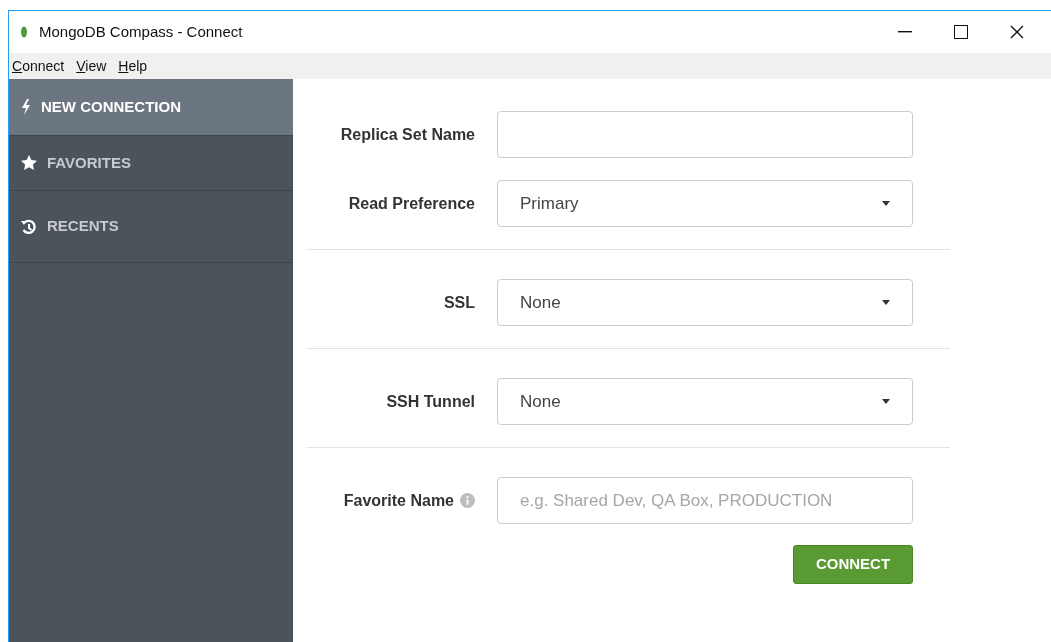  Describe the element at coordinates (407, 134) in the screenshot. I see `field-label: Replica Set Name` at that location.